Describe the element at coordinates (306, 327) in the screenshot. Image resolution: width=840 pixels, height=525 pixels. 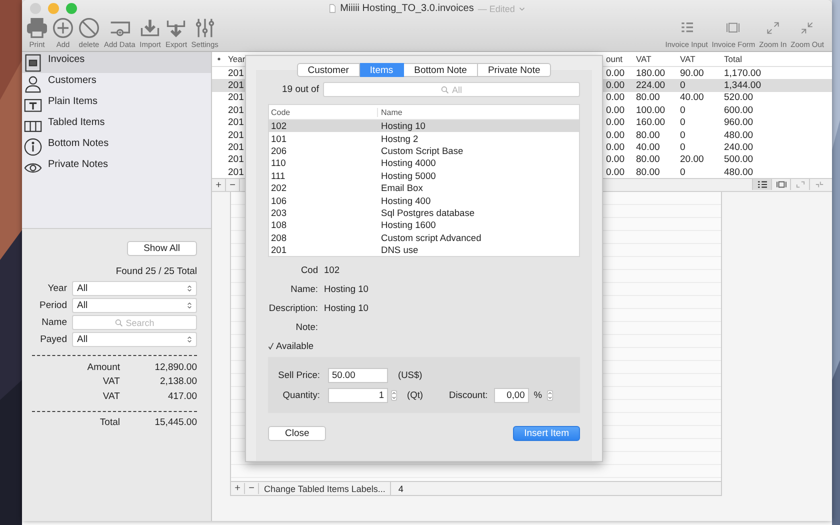
I see `field-label: Note:` at that location.